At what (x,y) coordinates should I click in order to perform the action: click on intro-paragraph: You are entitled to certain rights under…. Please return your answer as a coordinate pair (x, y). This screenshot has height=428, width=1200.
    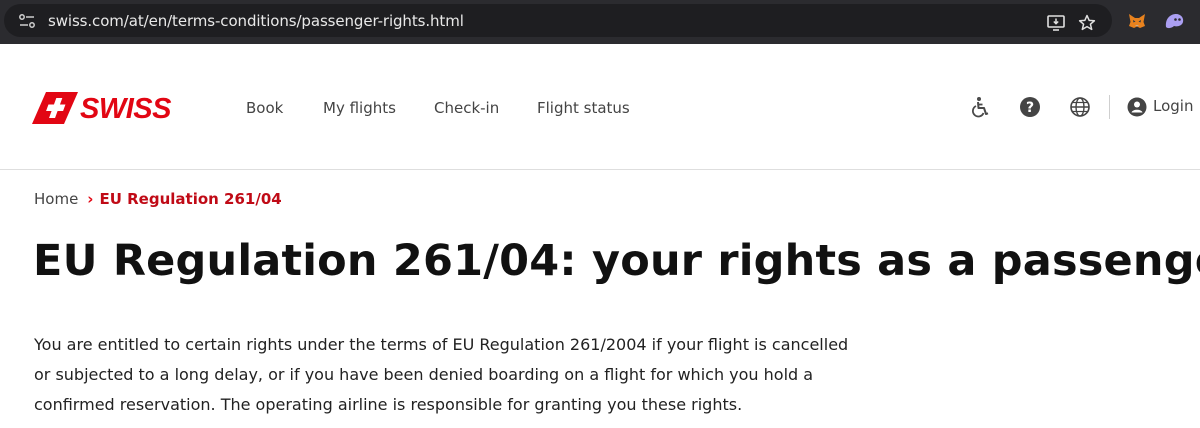
    Looking at the image, I should click on (441, 374).